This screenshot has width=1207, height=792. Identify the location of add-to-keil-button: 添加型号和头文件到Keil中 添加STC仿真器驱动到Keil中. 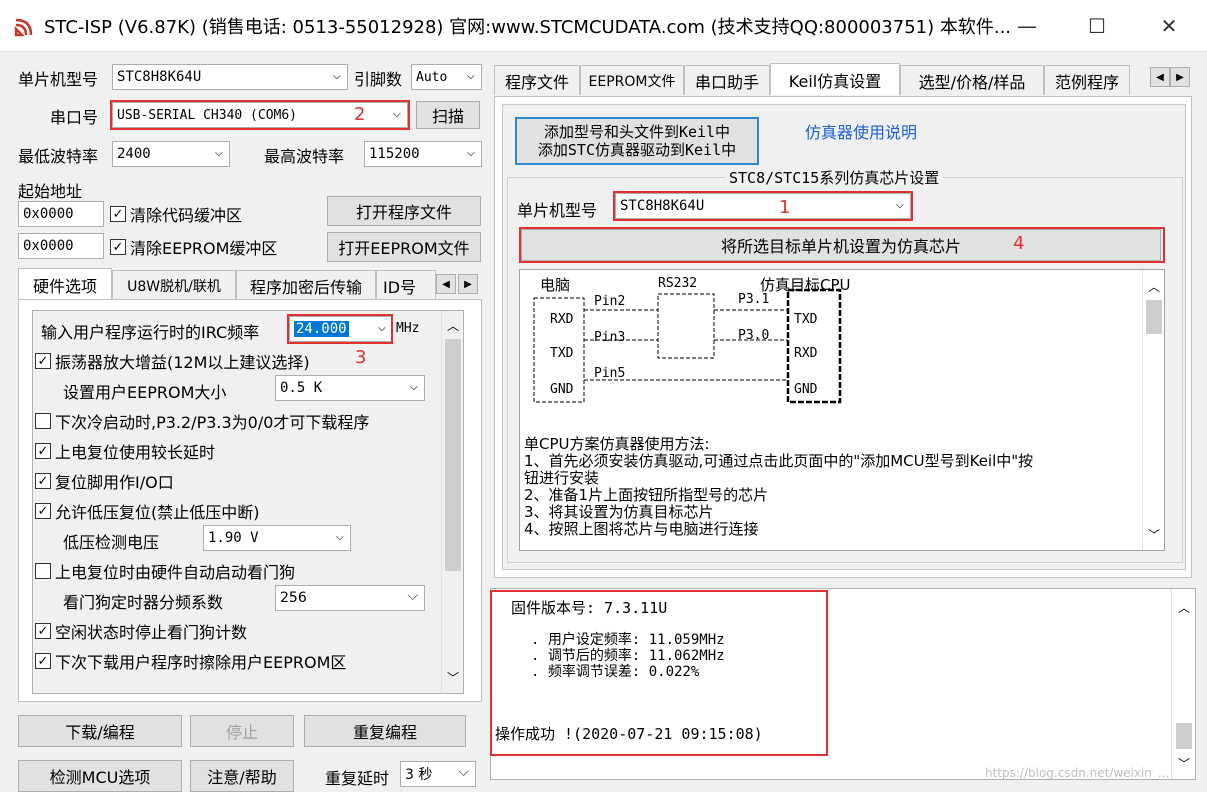
(637, 141).